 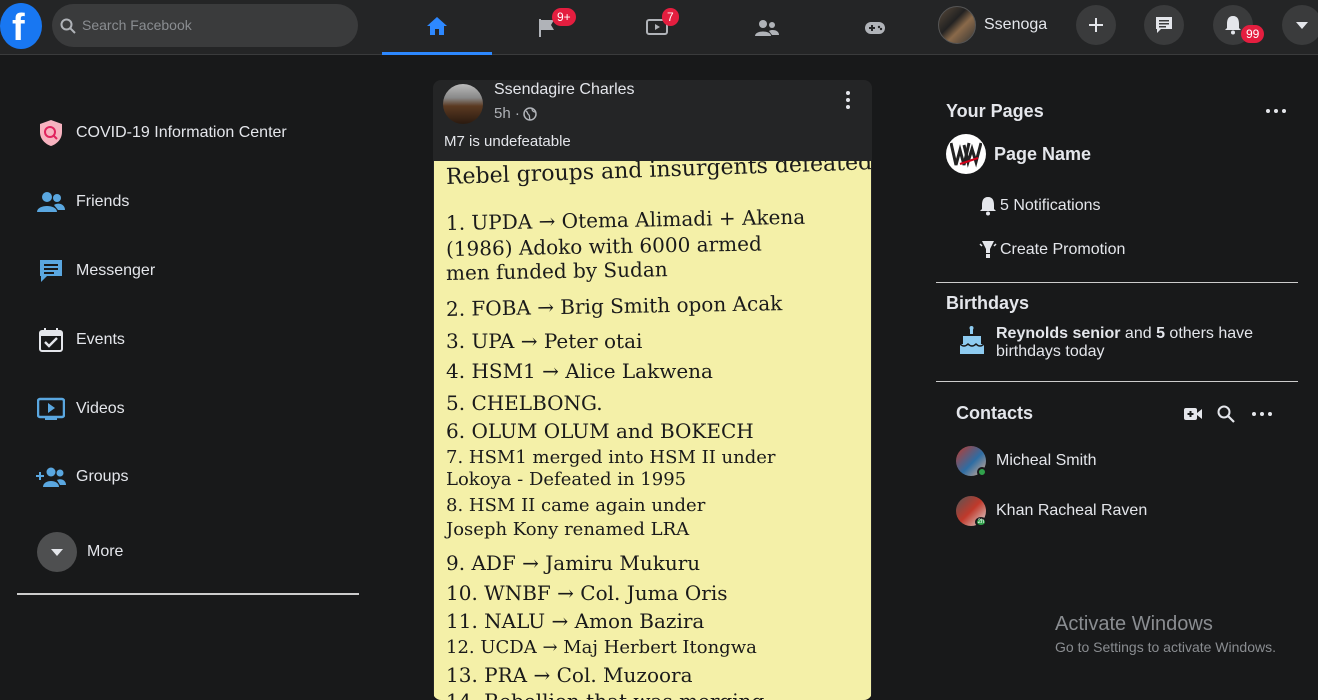 I want to click on create-promotion-label: Create Promotion, so click(x=1063, y=249).